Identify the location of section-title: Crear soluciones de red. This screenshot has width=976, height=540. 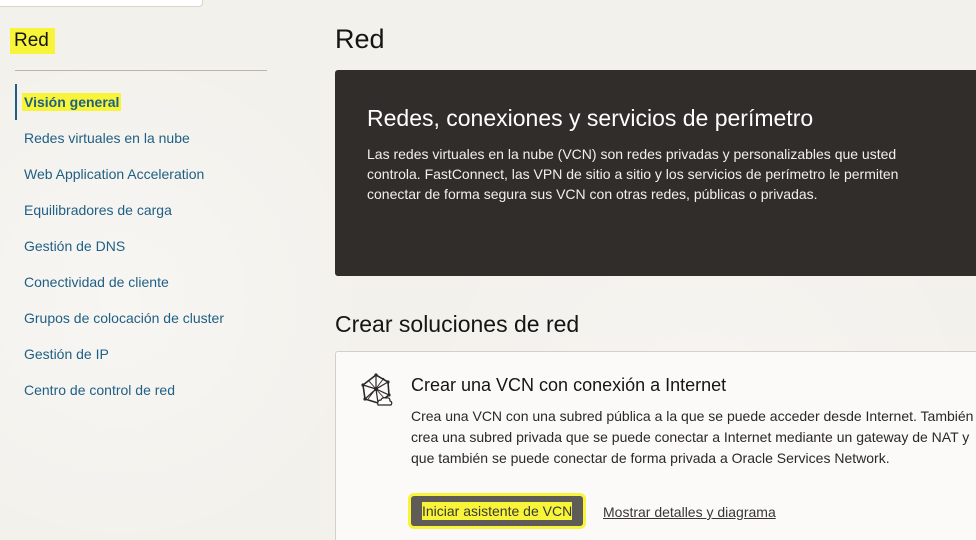
(457, 324).